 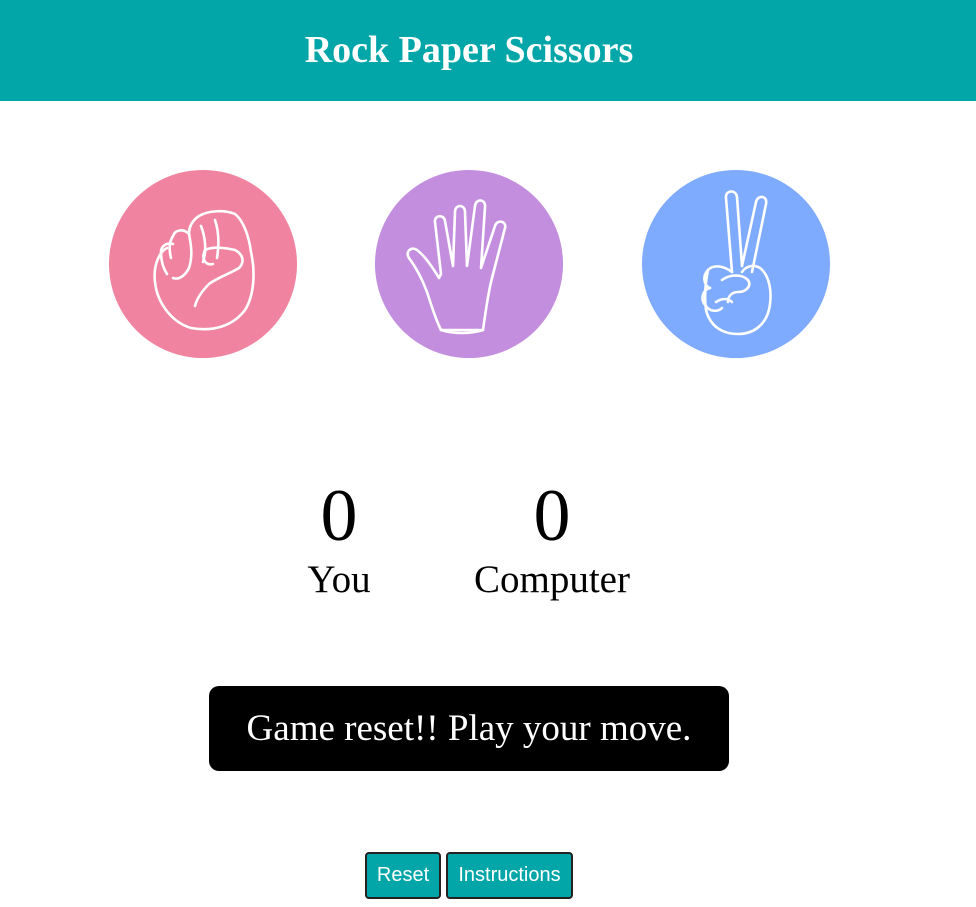 I want to click on user-score-value: 0, so click(x=339, y=516).